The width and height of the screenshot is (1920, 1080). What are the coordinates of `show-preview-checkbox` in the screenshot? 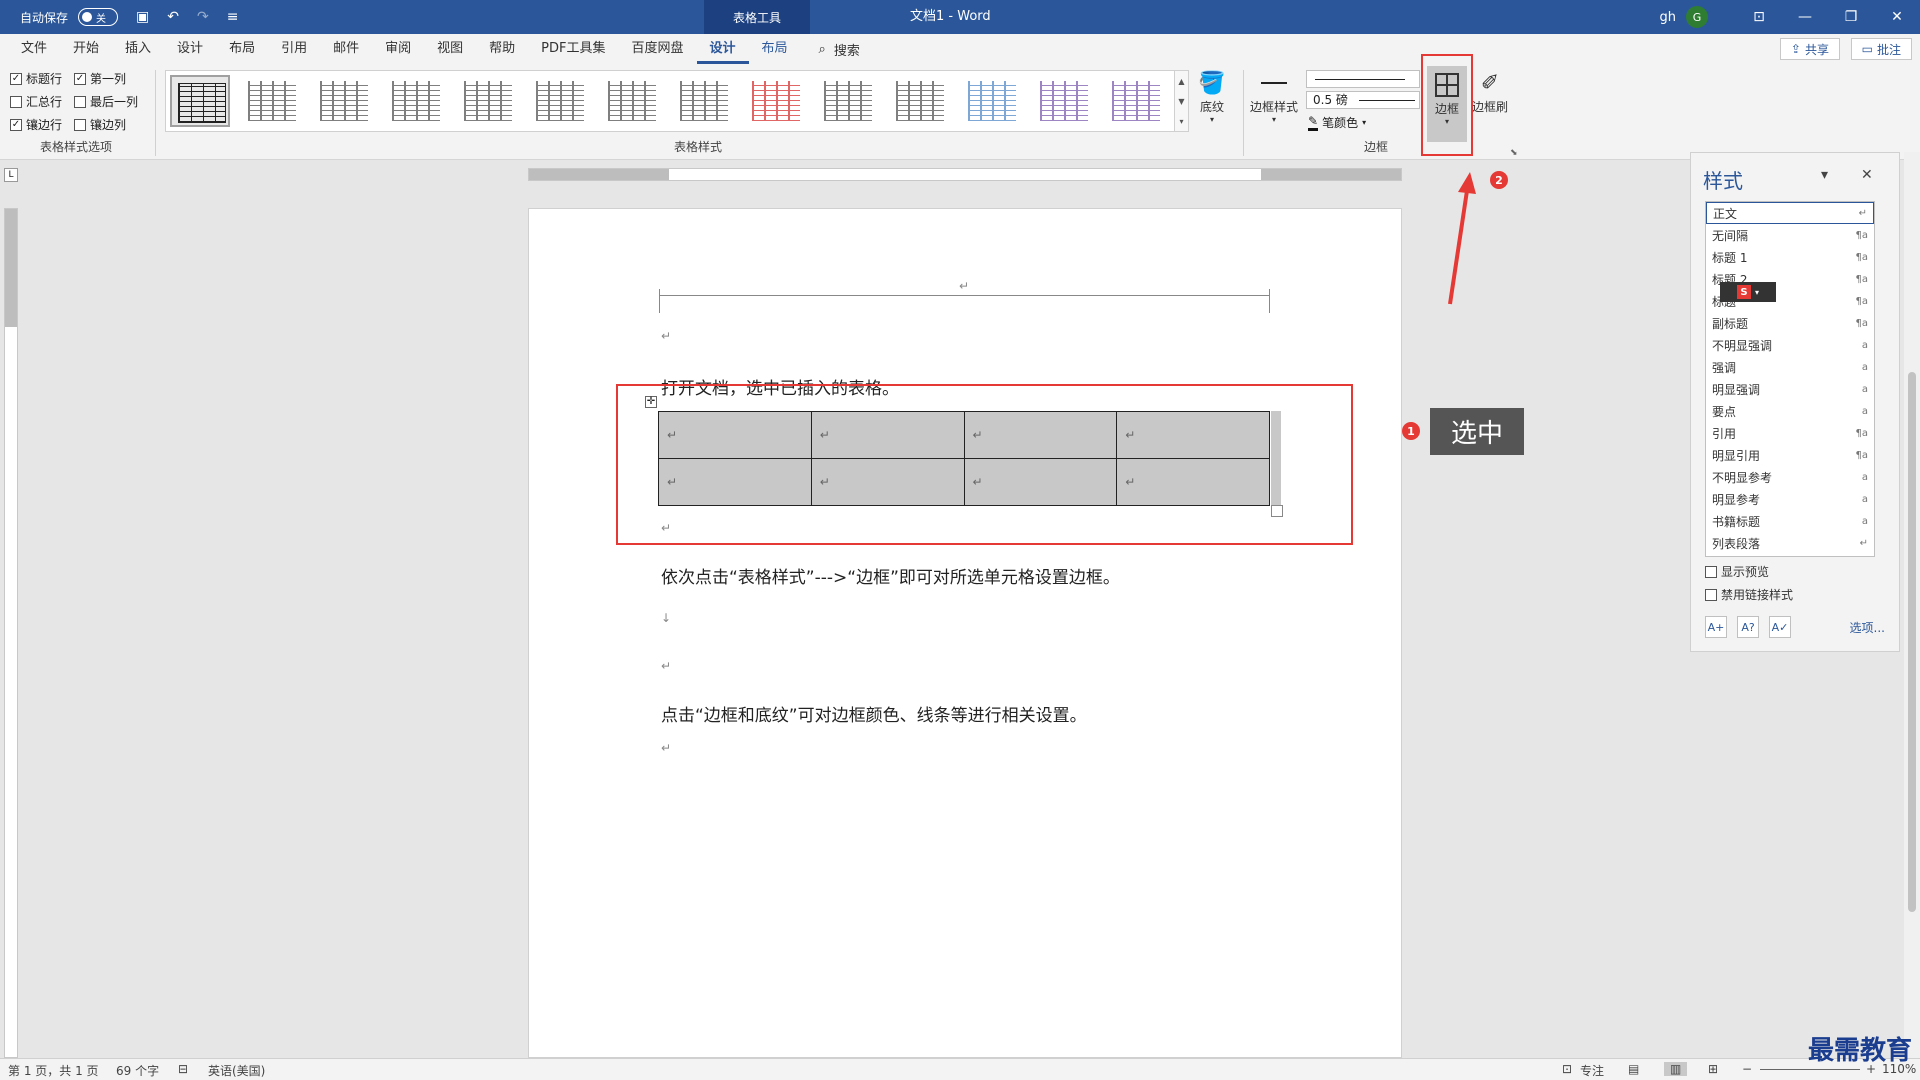 It's located at (1711, 571).